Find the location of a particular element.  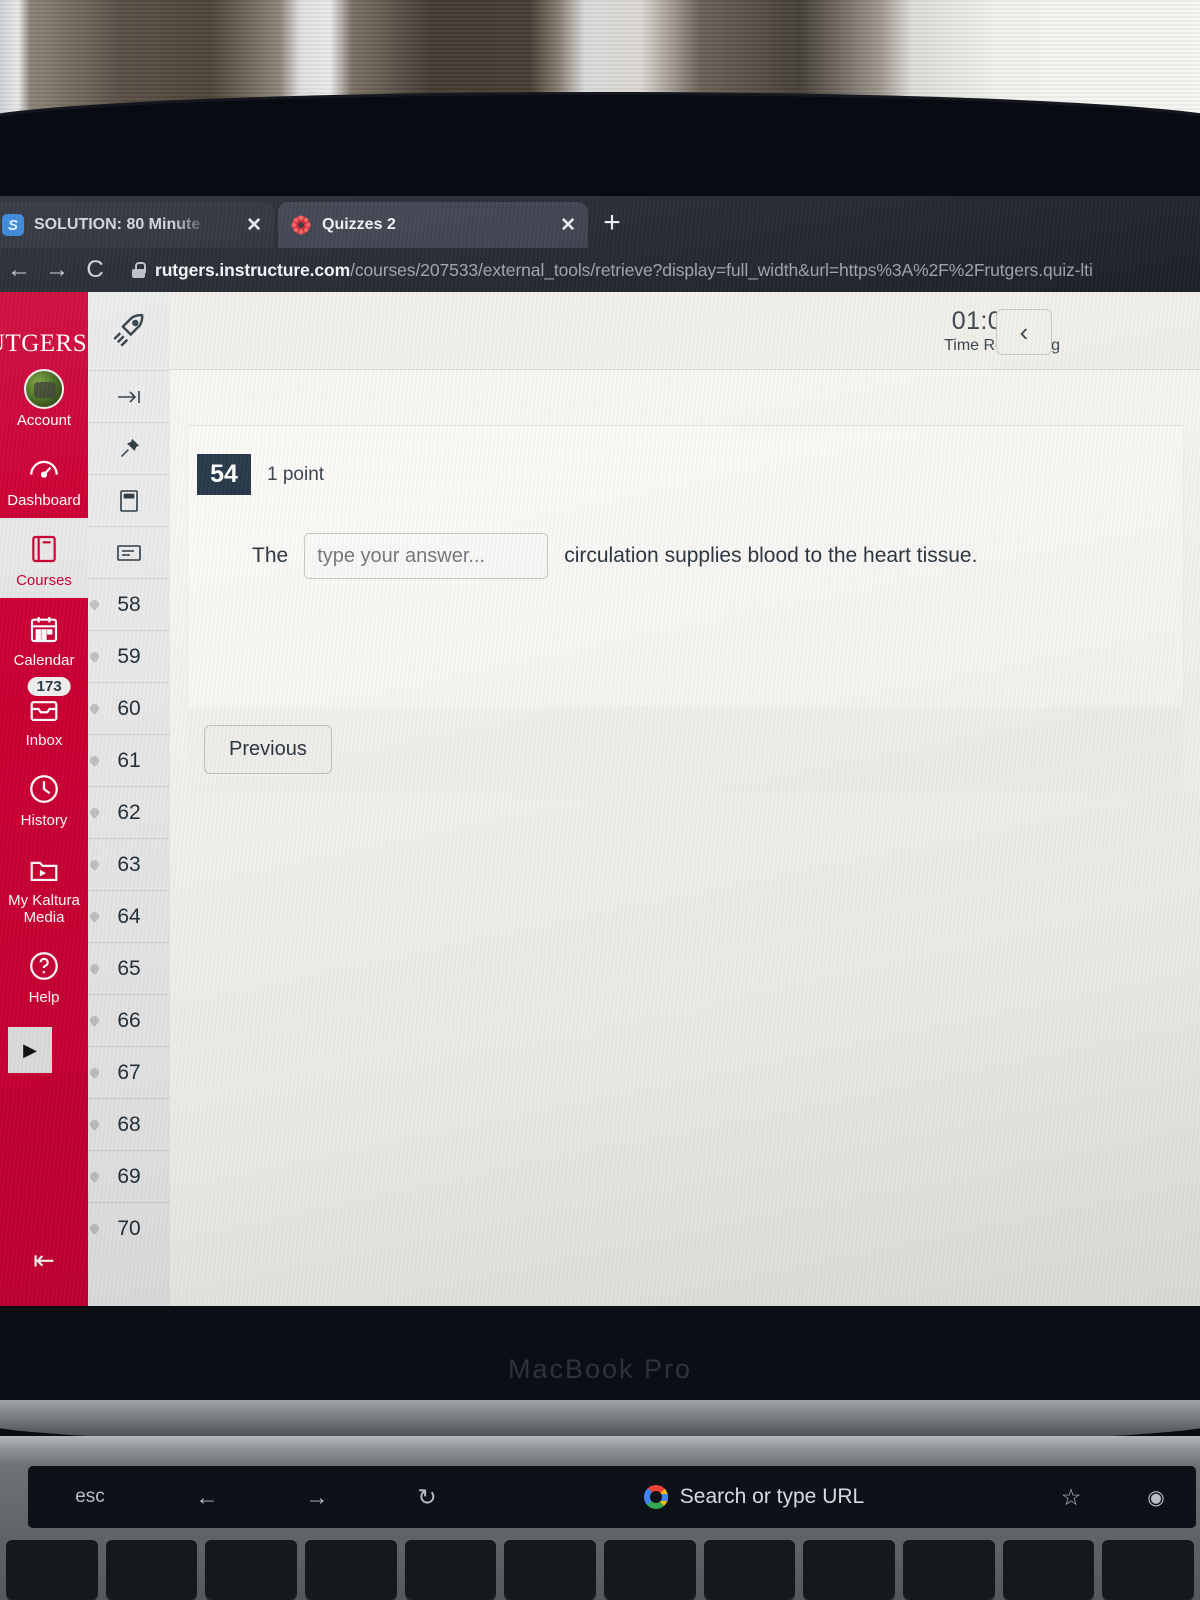

sidebar-item-dashboard: Dashboard is located at coordinates (44, 478).